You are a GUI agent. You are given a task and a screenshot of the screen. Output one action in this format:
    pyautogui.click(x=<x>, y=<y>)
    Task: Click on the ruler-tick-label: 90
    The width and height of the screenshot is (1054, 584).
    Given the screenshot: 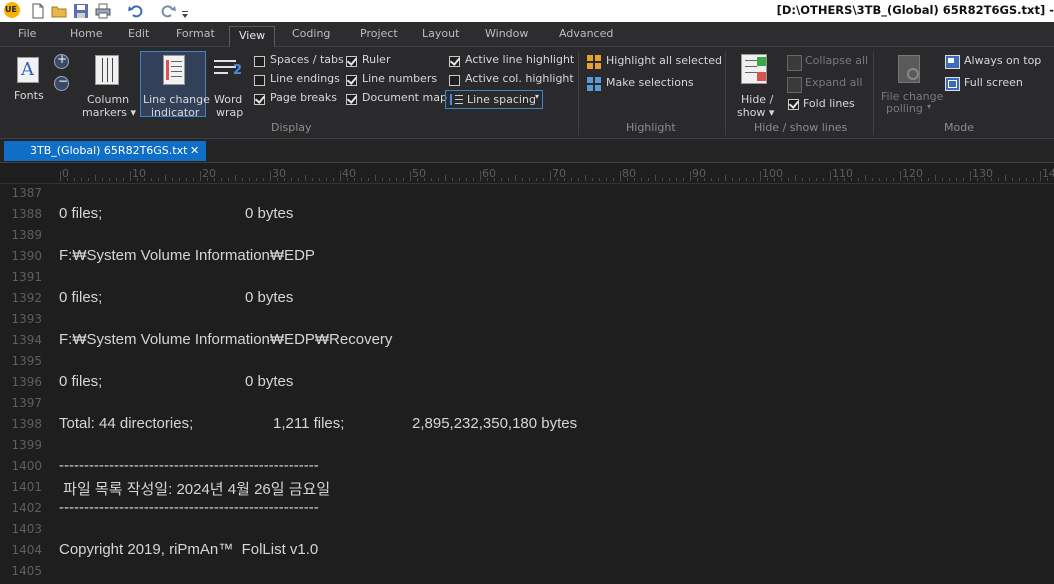 What is the action you would take?
    pyautogui.click(x=699, y=173)
    